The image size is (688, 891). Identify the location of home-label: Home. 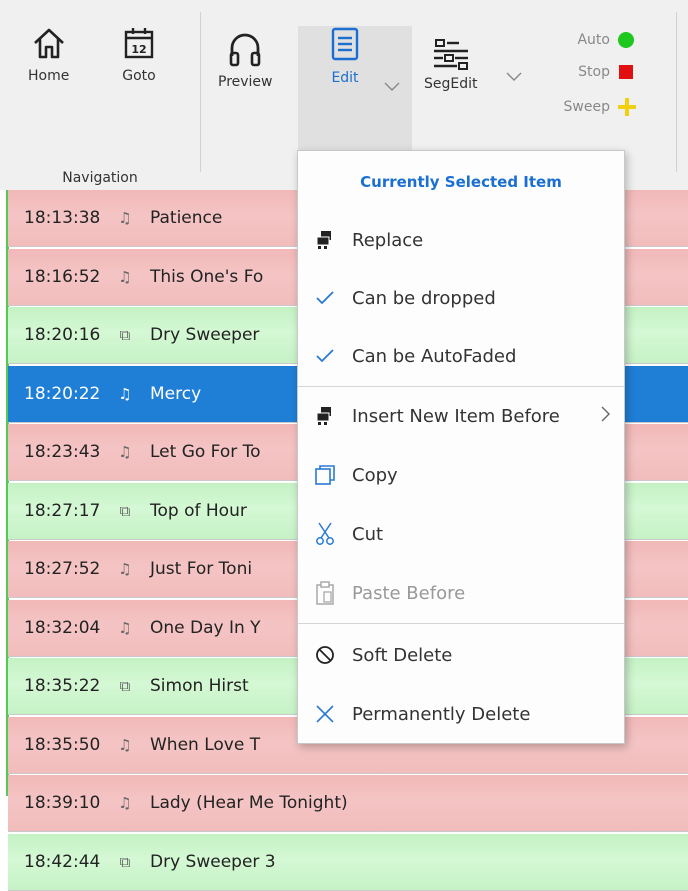
(49, 76).